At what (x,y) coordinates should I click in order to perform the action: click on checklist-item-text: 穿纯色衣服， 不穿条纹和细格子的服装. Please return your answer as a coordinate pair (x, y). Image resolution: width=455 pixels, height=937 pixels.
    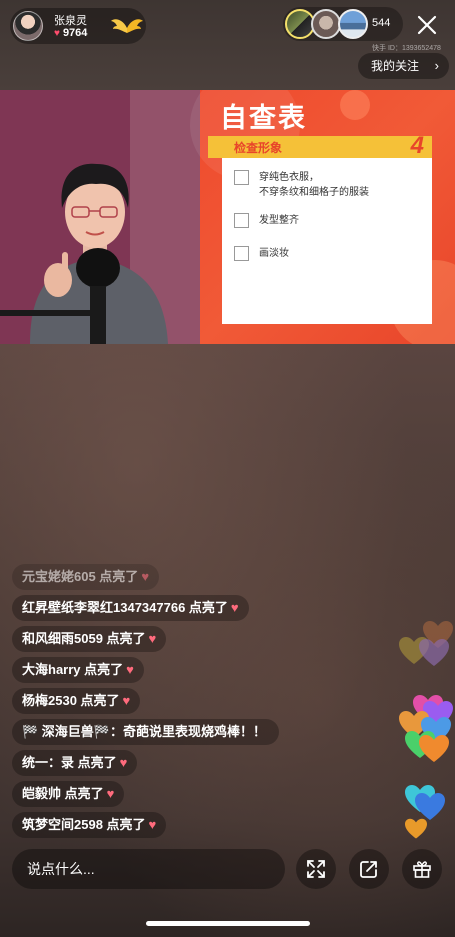
    Looking at the image, I should click on (314, 185).